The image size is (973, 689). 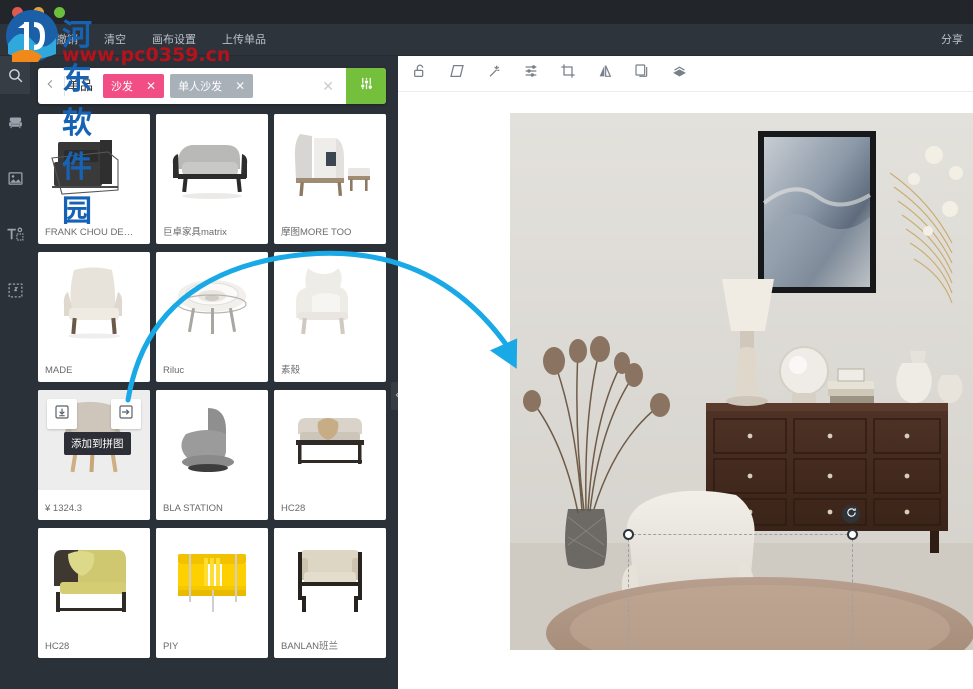 I want to click on unlock-icon, so click(x=420, y=73).